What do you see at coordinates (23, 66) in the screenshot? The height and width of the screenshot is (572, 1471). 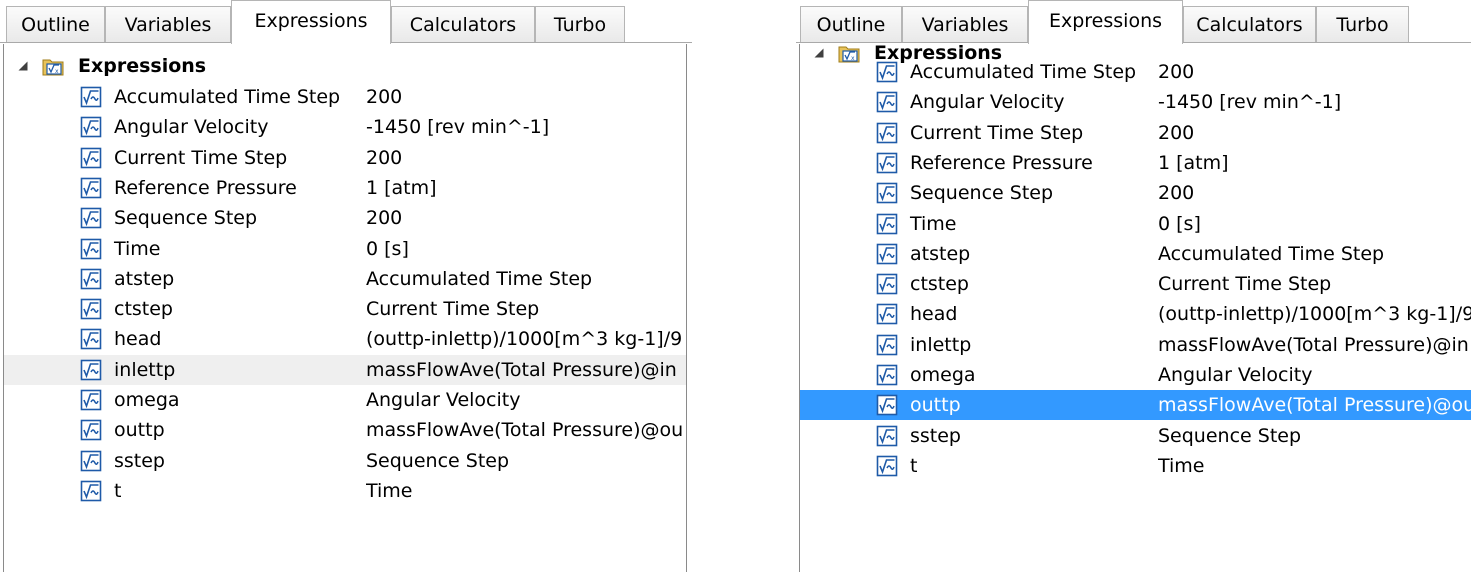 I see `expand-triangle-icon` at bounding box center [23, 66].